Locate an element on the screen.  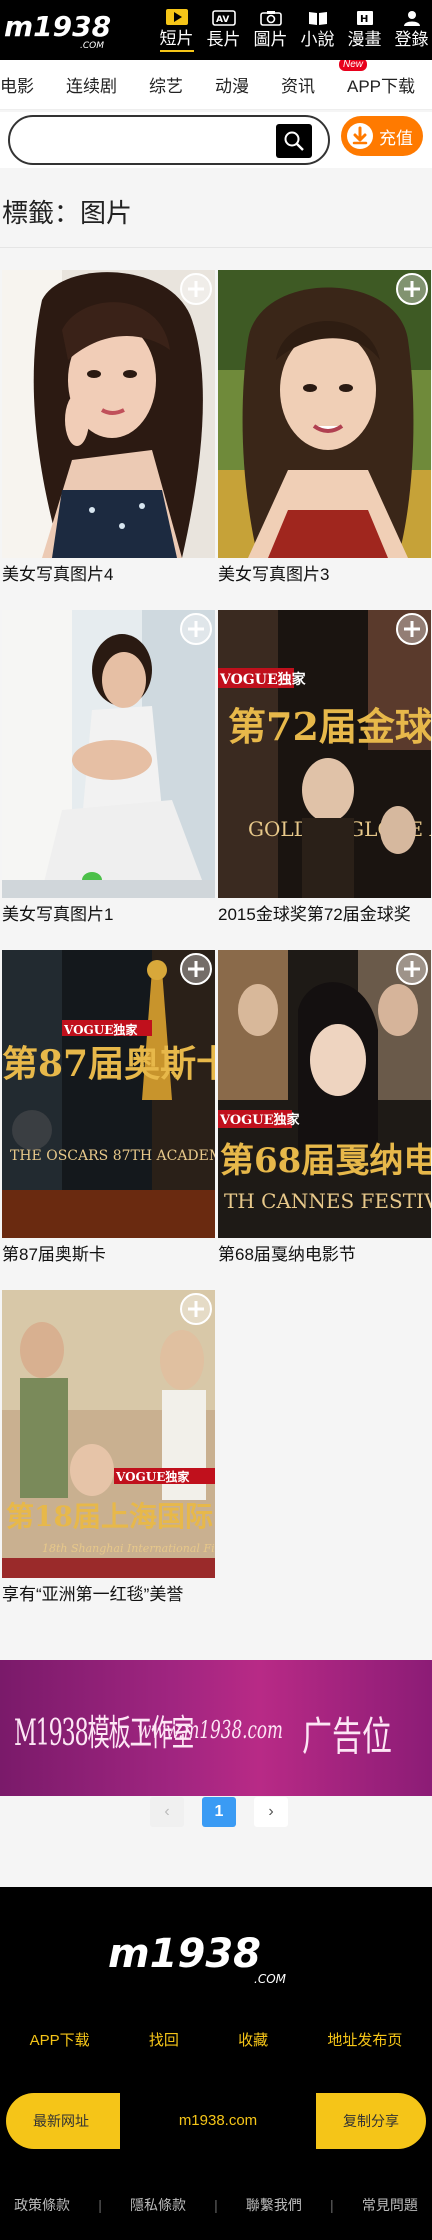
poster-golden-globe: VOGUE独家 第72届金球奖 GOLDEN GLOBE AWARDS is located at coordinates (324, 754).